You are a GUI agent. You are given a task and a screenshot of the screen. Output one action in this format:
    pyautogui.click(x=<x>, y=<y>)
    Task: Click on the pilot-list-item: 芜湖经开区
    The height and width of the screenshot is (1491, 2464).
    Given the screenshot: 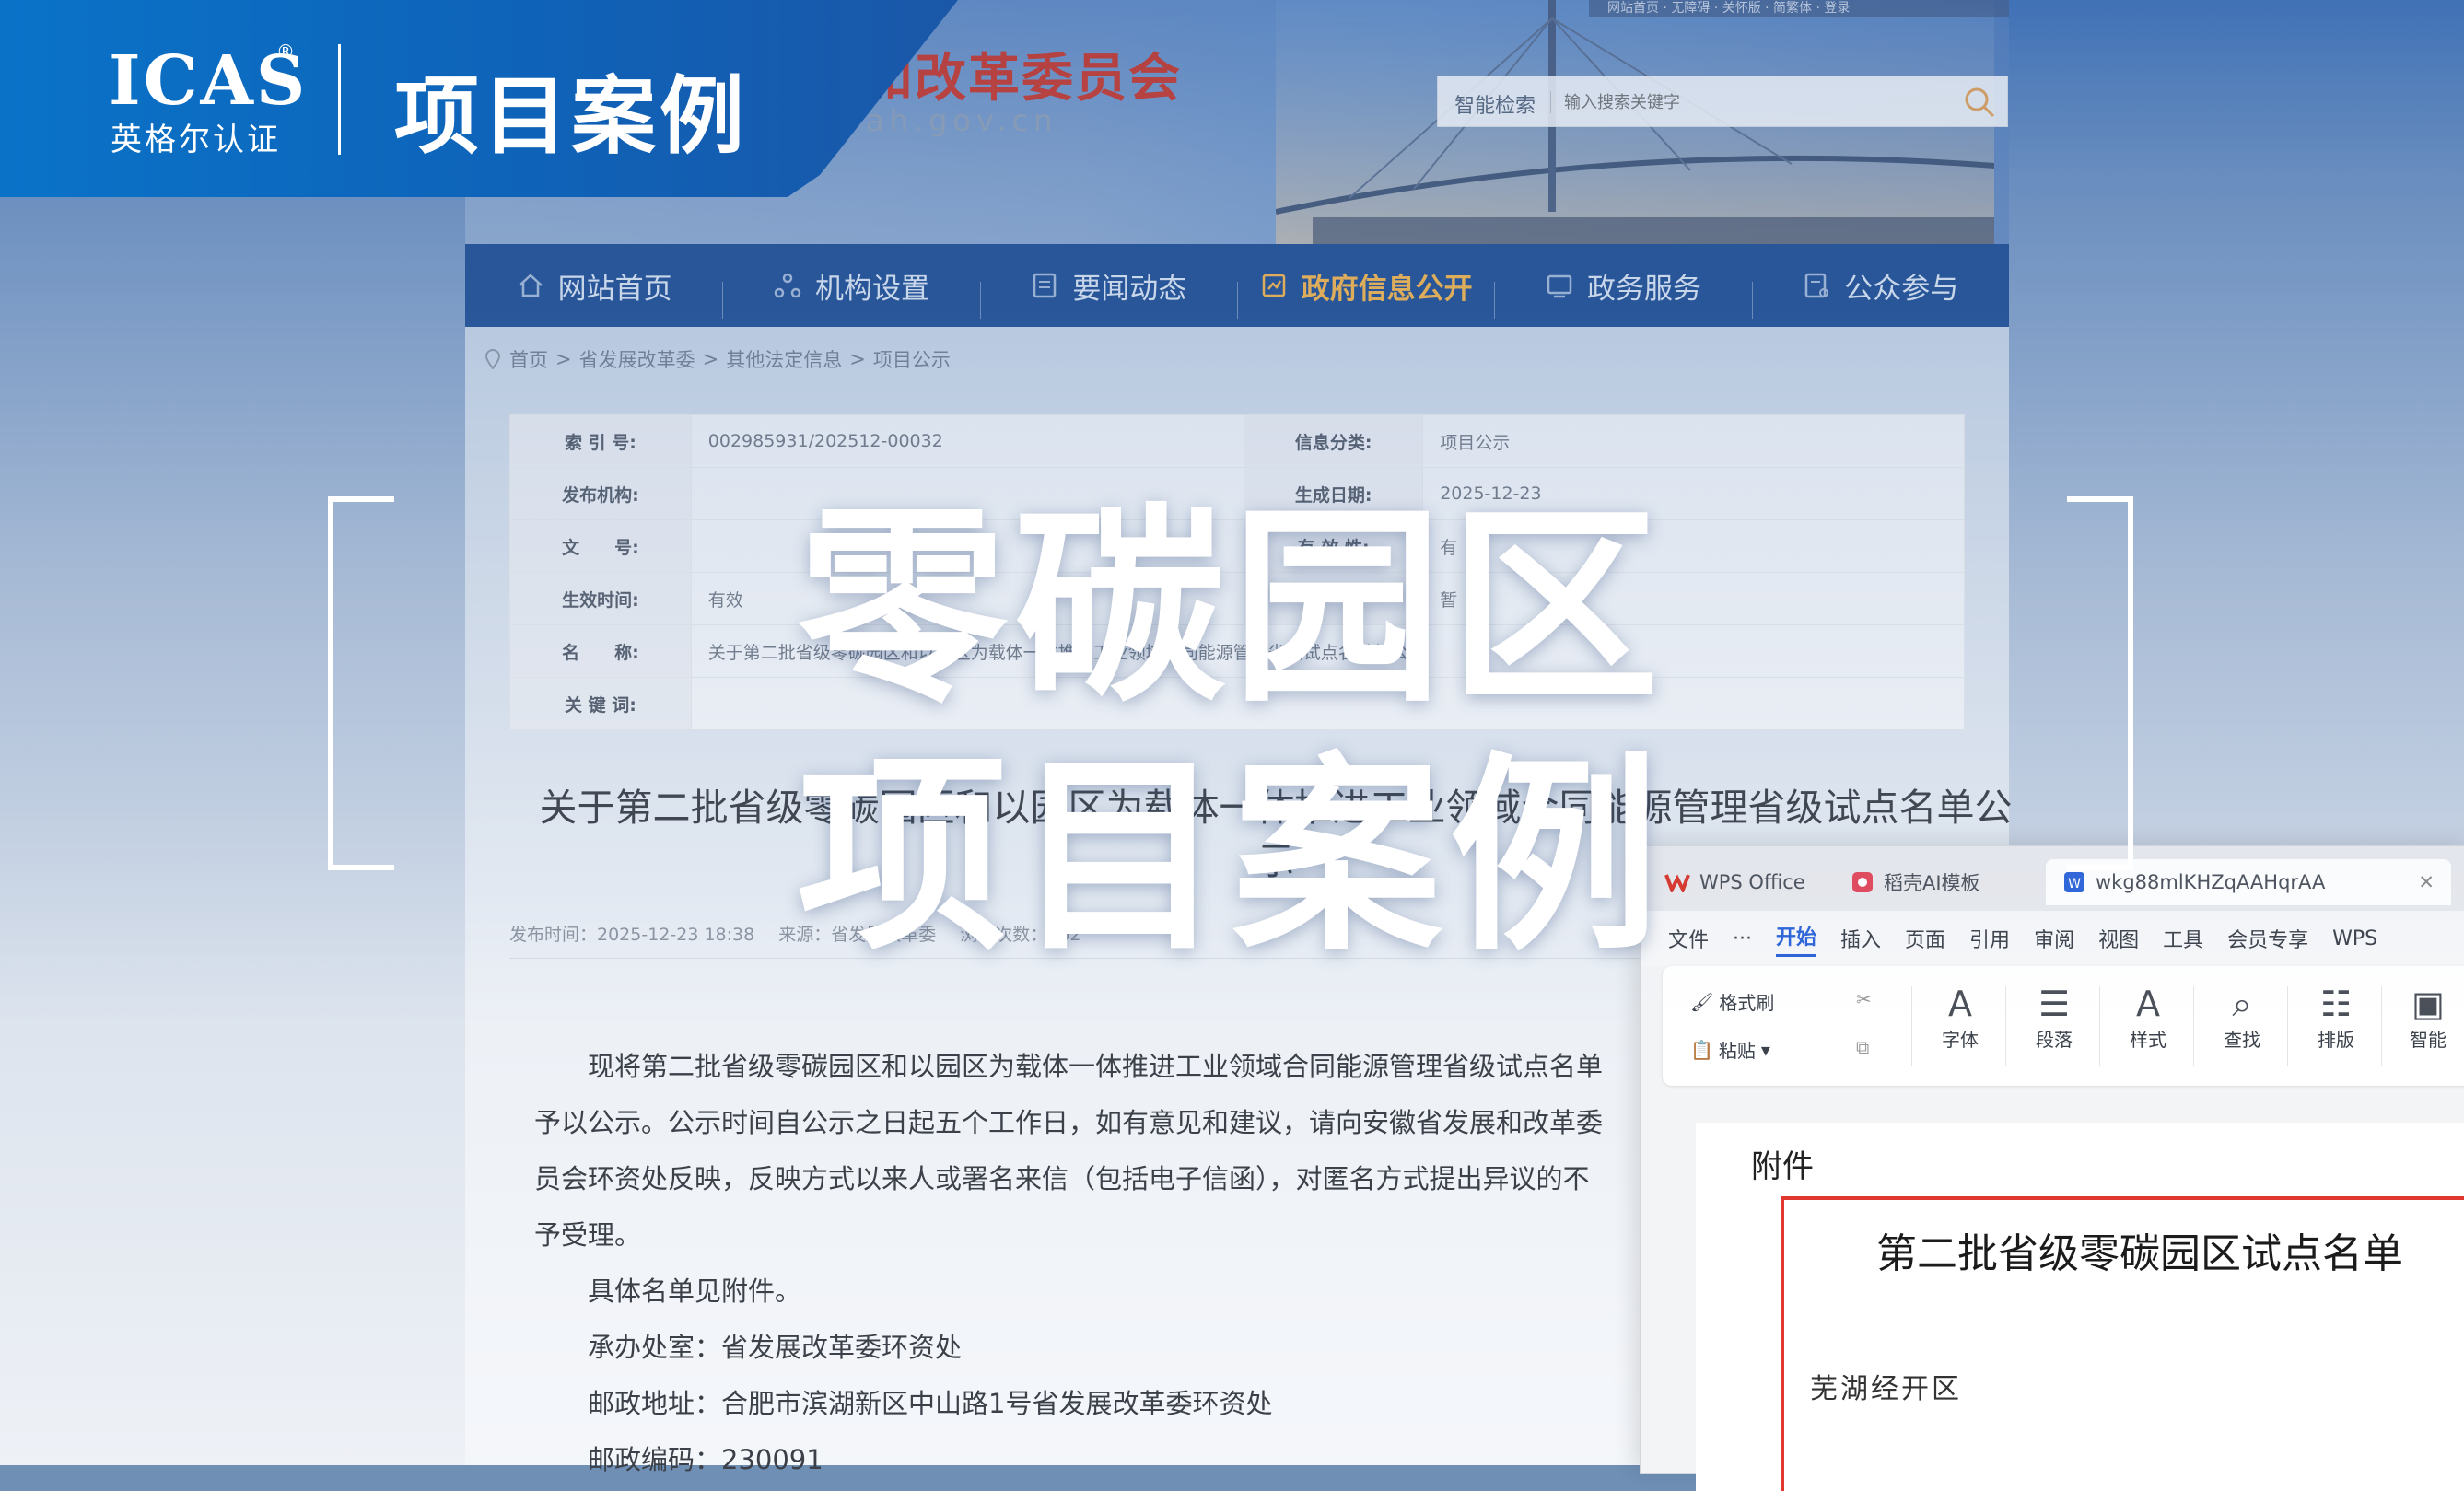 What is the action you would take?
    pyautogui.click(x=1886, y=1389)
    